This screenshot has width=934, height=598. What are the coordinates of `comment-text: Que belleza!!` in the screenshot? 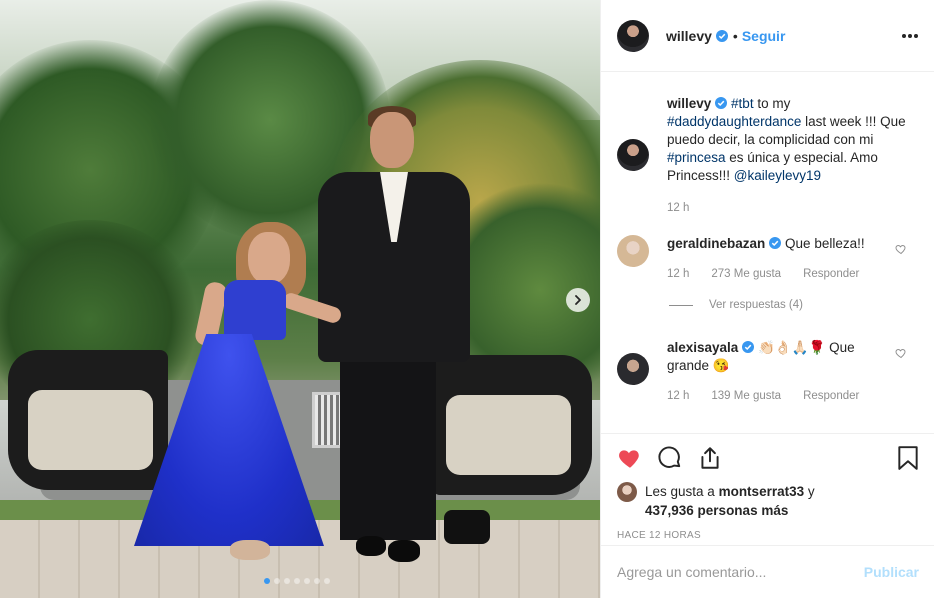 It's located at (825, 243).